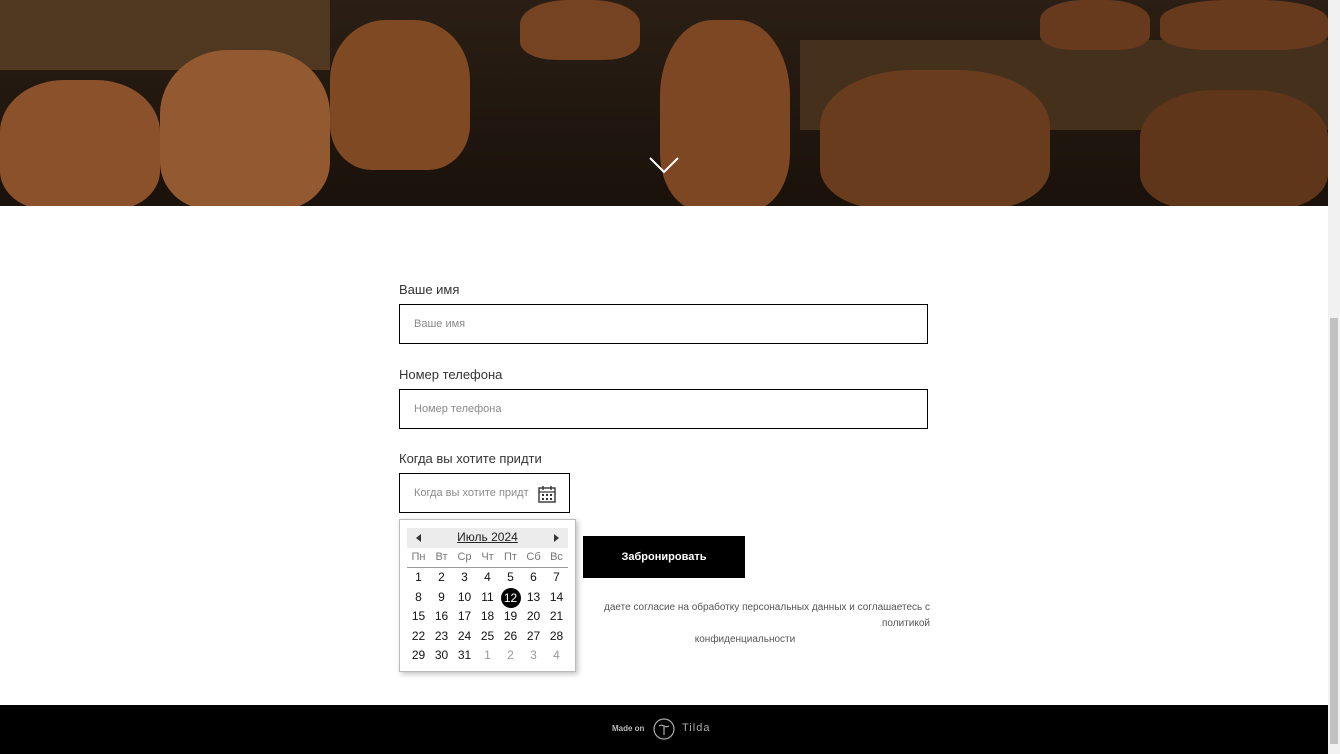 This screenshot has height=754, width=1340. What do you see at coordinates (696, 728) in the screenshot?
I see `tilda-brand-text: Tilda` at bounding box center [696, 728].